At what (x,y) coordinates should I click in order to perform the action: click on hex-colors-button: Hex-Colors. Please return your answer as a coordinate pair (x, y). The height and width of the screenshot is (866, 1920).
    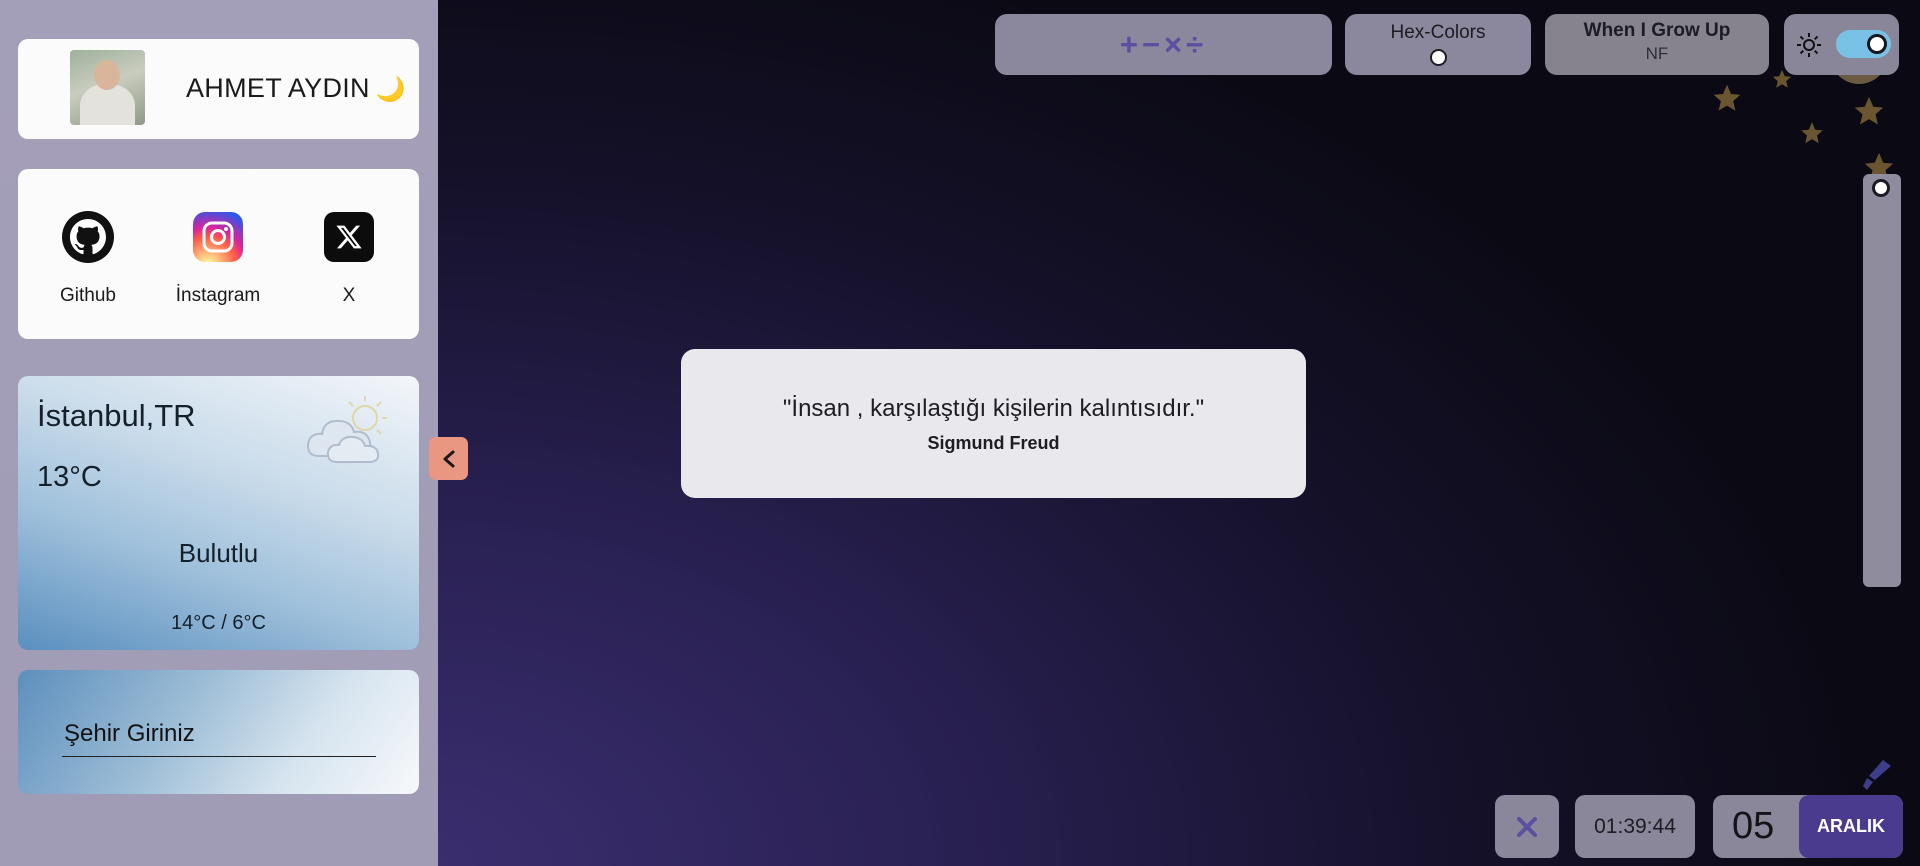
    Looking at the image, I should click on (1438, 44).